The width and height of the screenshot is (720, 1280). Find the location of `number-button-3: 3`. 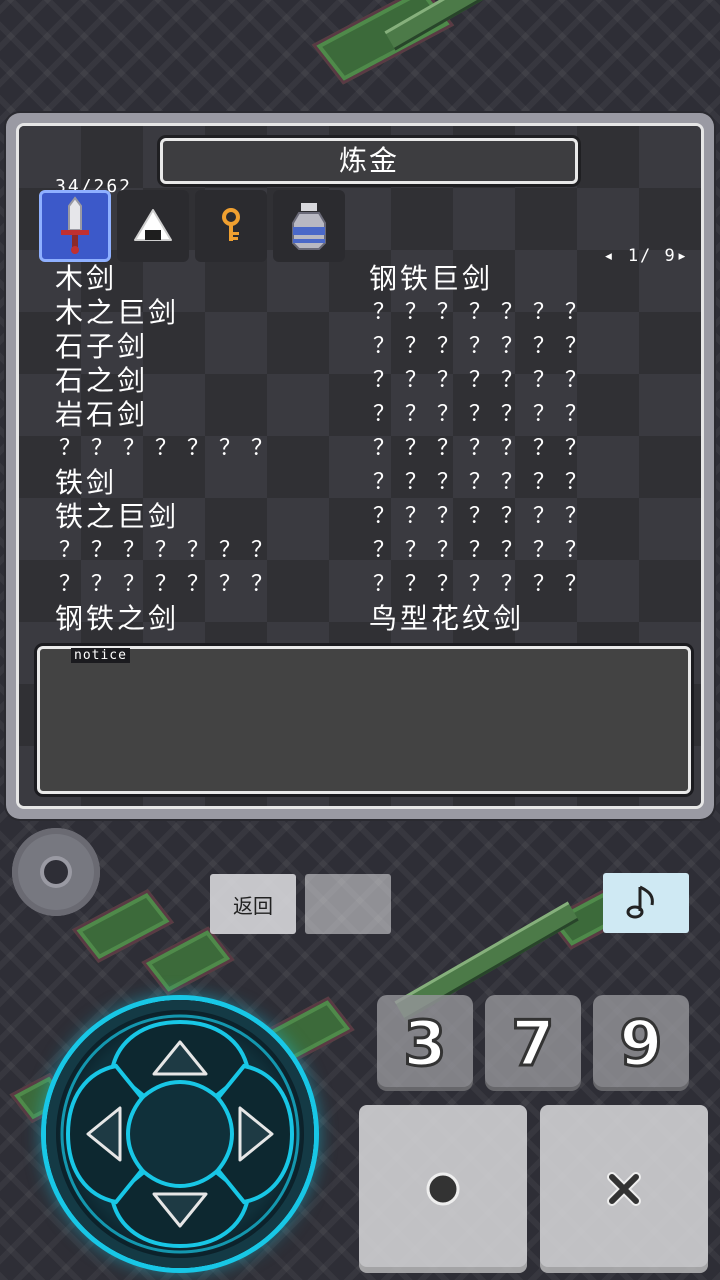

number-button-3: 3 is located at coordinates (425, 1043).